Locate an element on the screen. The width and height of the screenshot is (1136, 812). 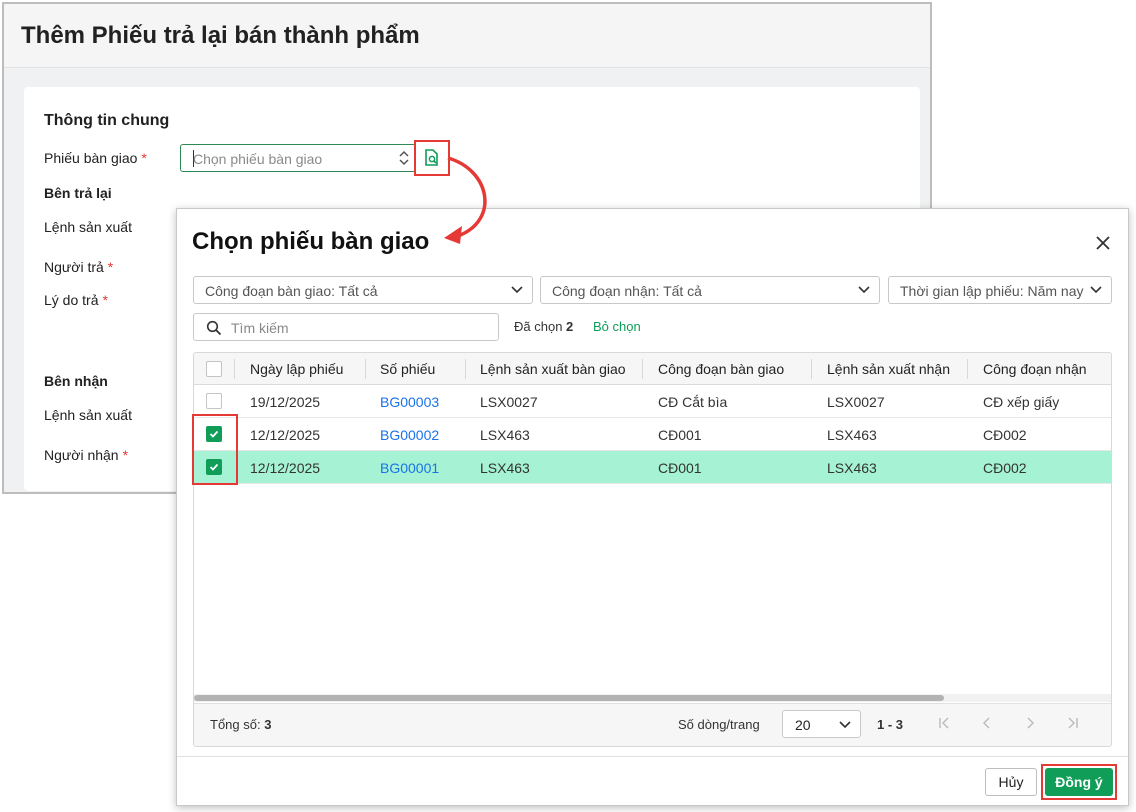
col-to-order: Lệnh sản xuất nhận is located at coordinates (888, 369).